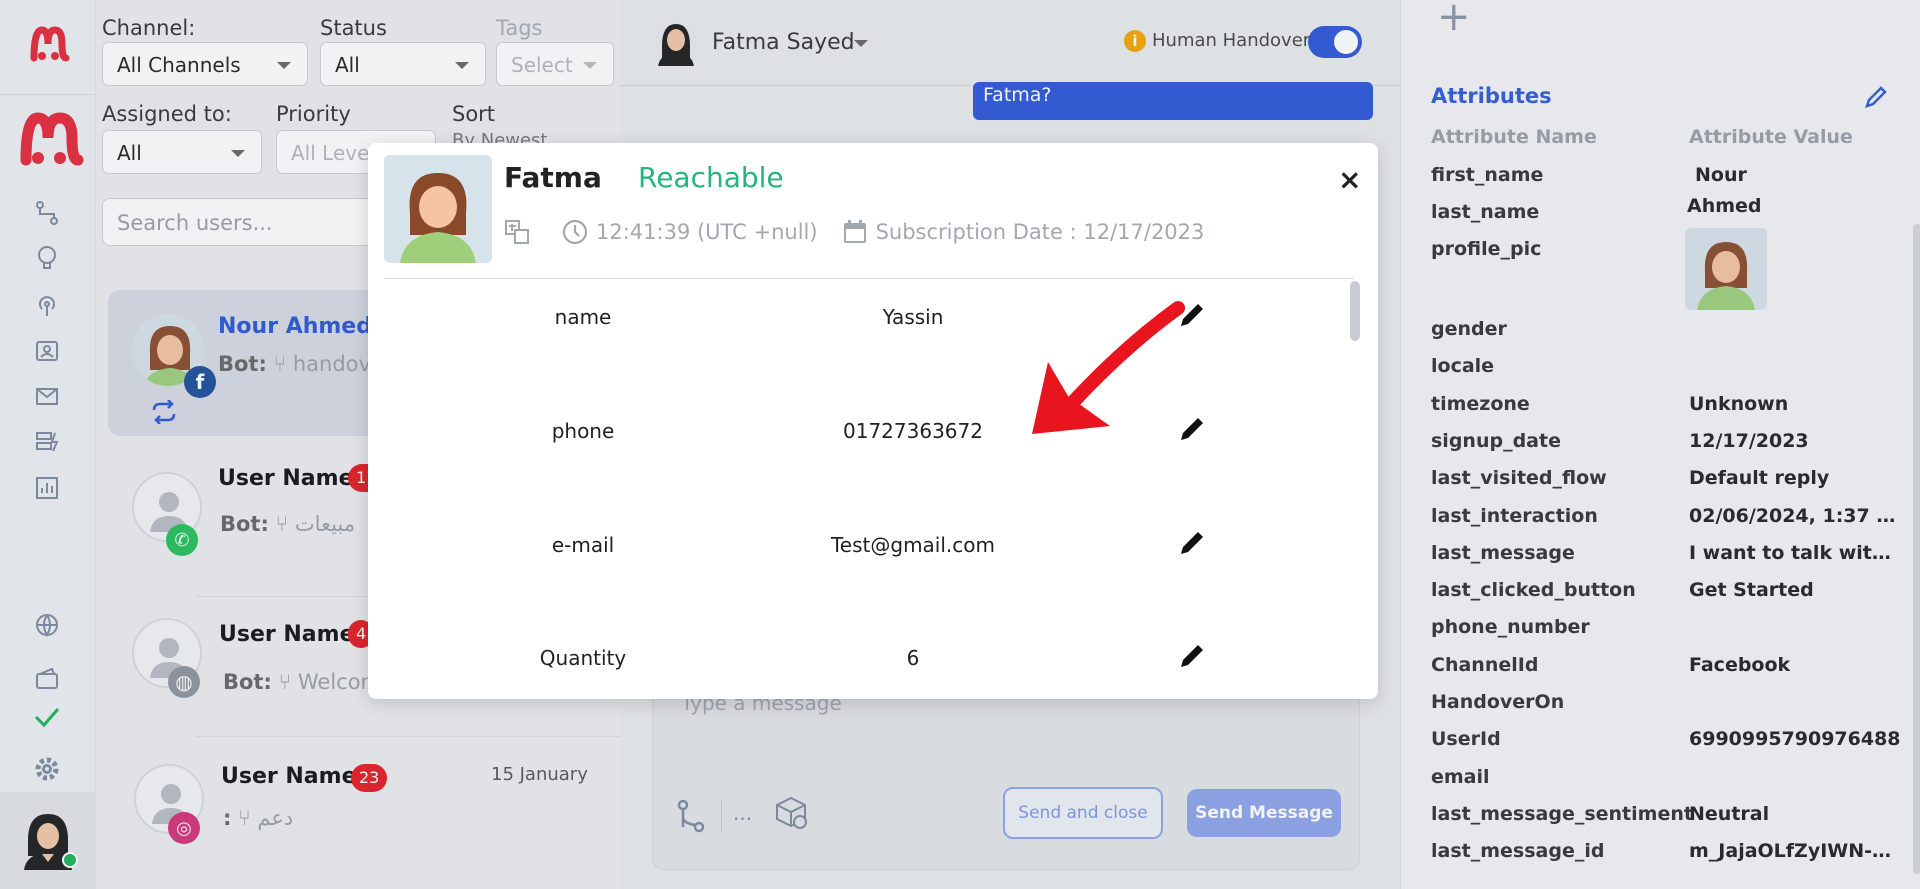  What do you see at coordinates (1349, 179) in the screenshot?
I see `close-modal-button: ×` at bounding box center [1349, 179].